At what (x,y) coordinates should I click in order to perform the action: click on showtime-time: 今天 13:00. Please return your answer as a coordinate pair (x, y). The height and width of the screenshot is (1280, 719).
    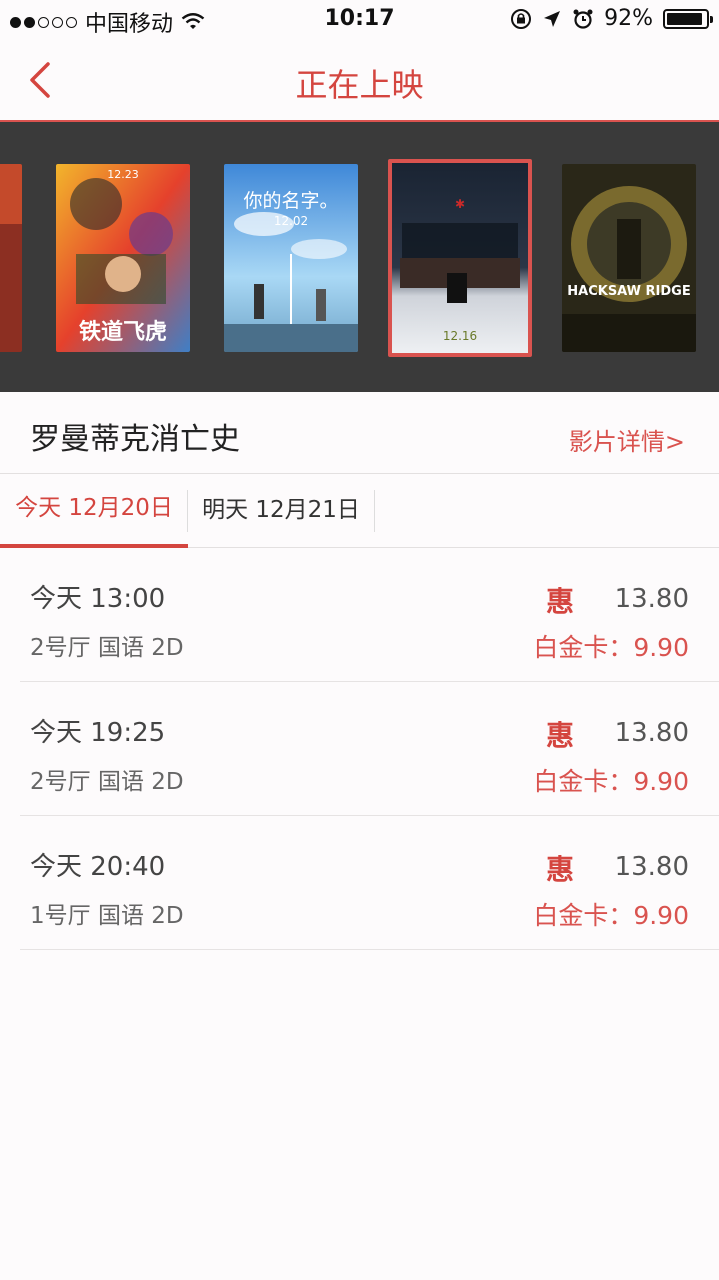
    Looking at the image, I should click on (98, 599).